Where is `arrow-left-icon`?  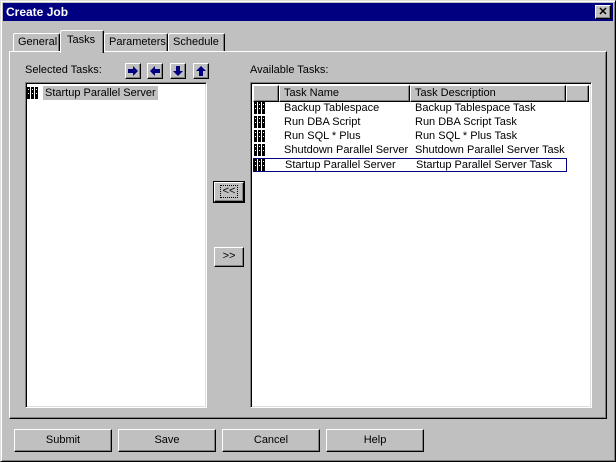
arrow-left-icon is located at coordinates (155, 71).